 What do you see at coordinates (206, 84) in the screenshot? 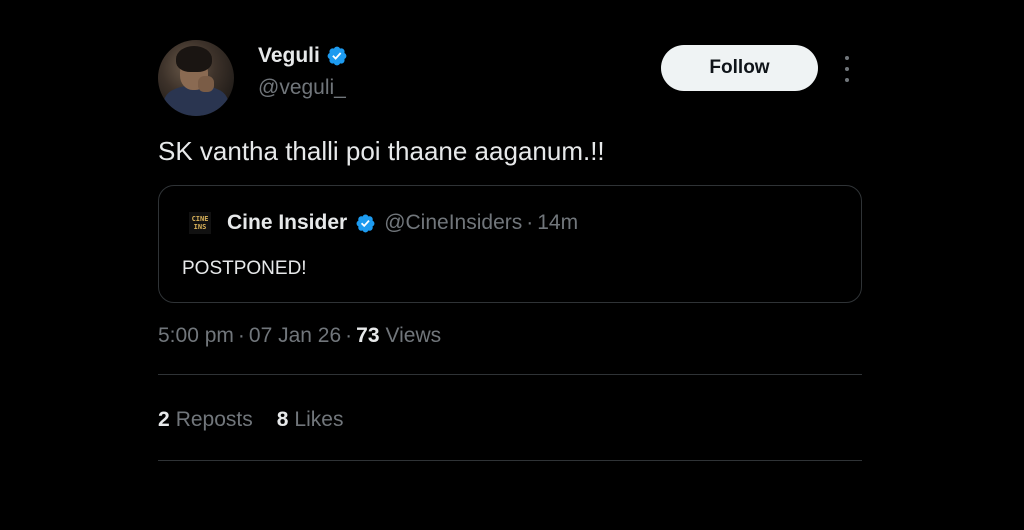
I see `avatar-hand` at bounding box center [206, 84].